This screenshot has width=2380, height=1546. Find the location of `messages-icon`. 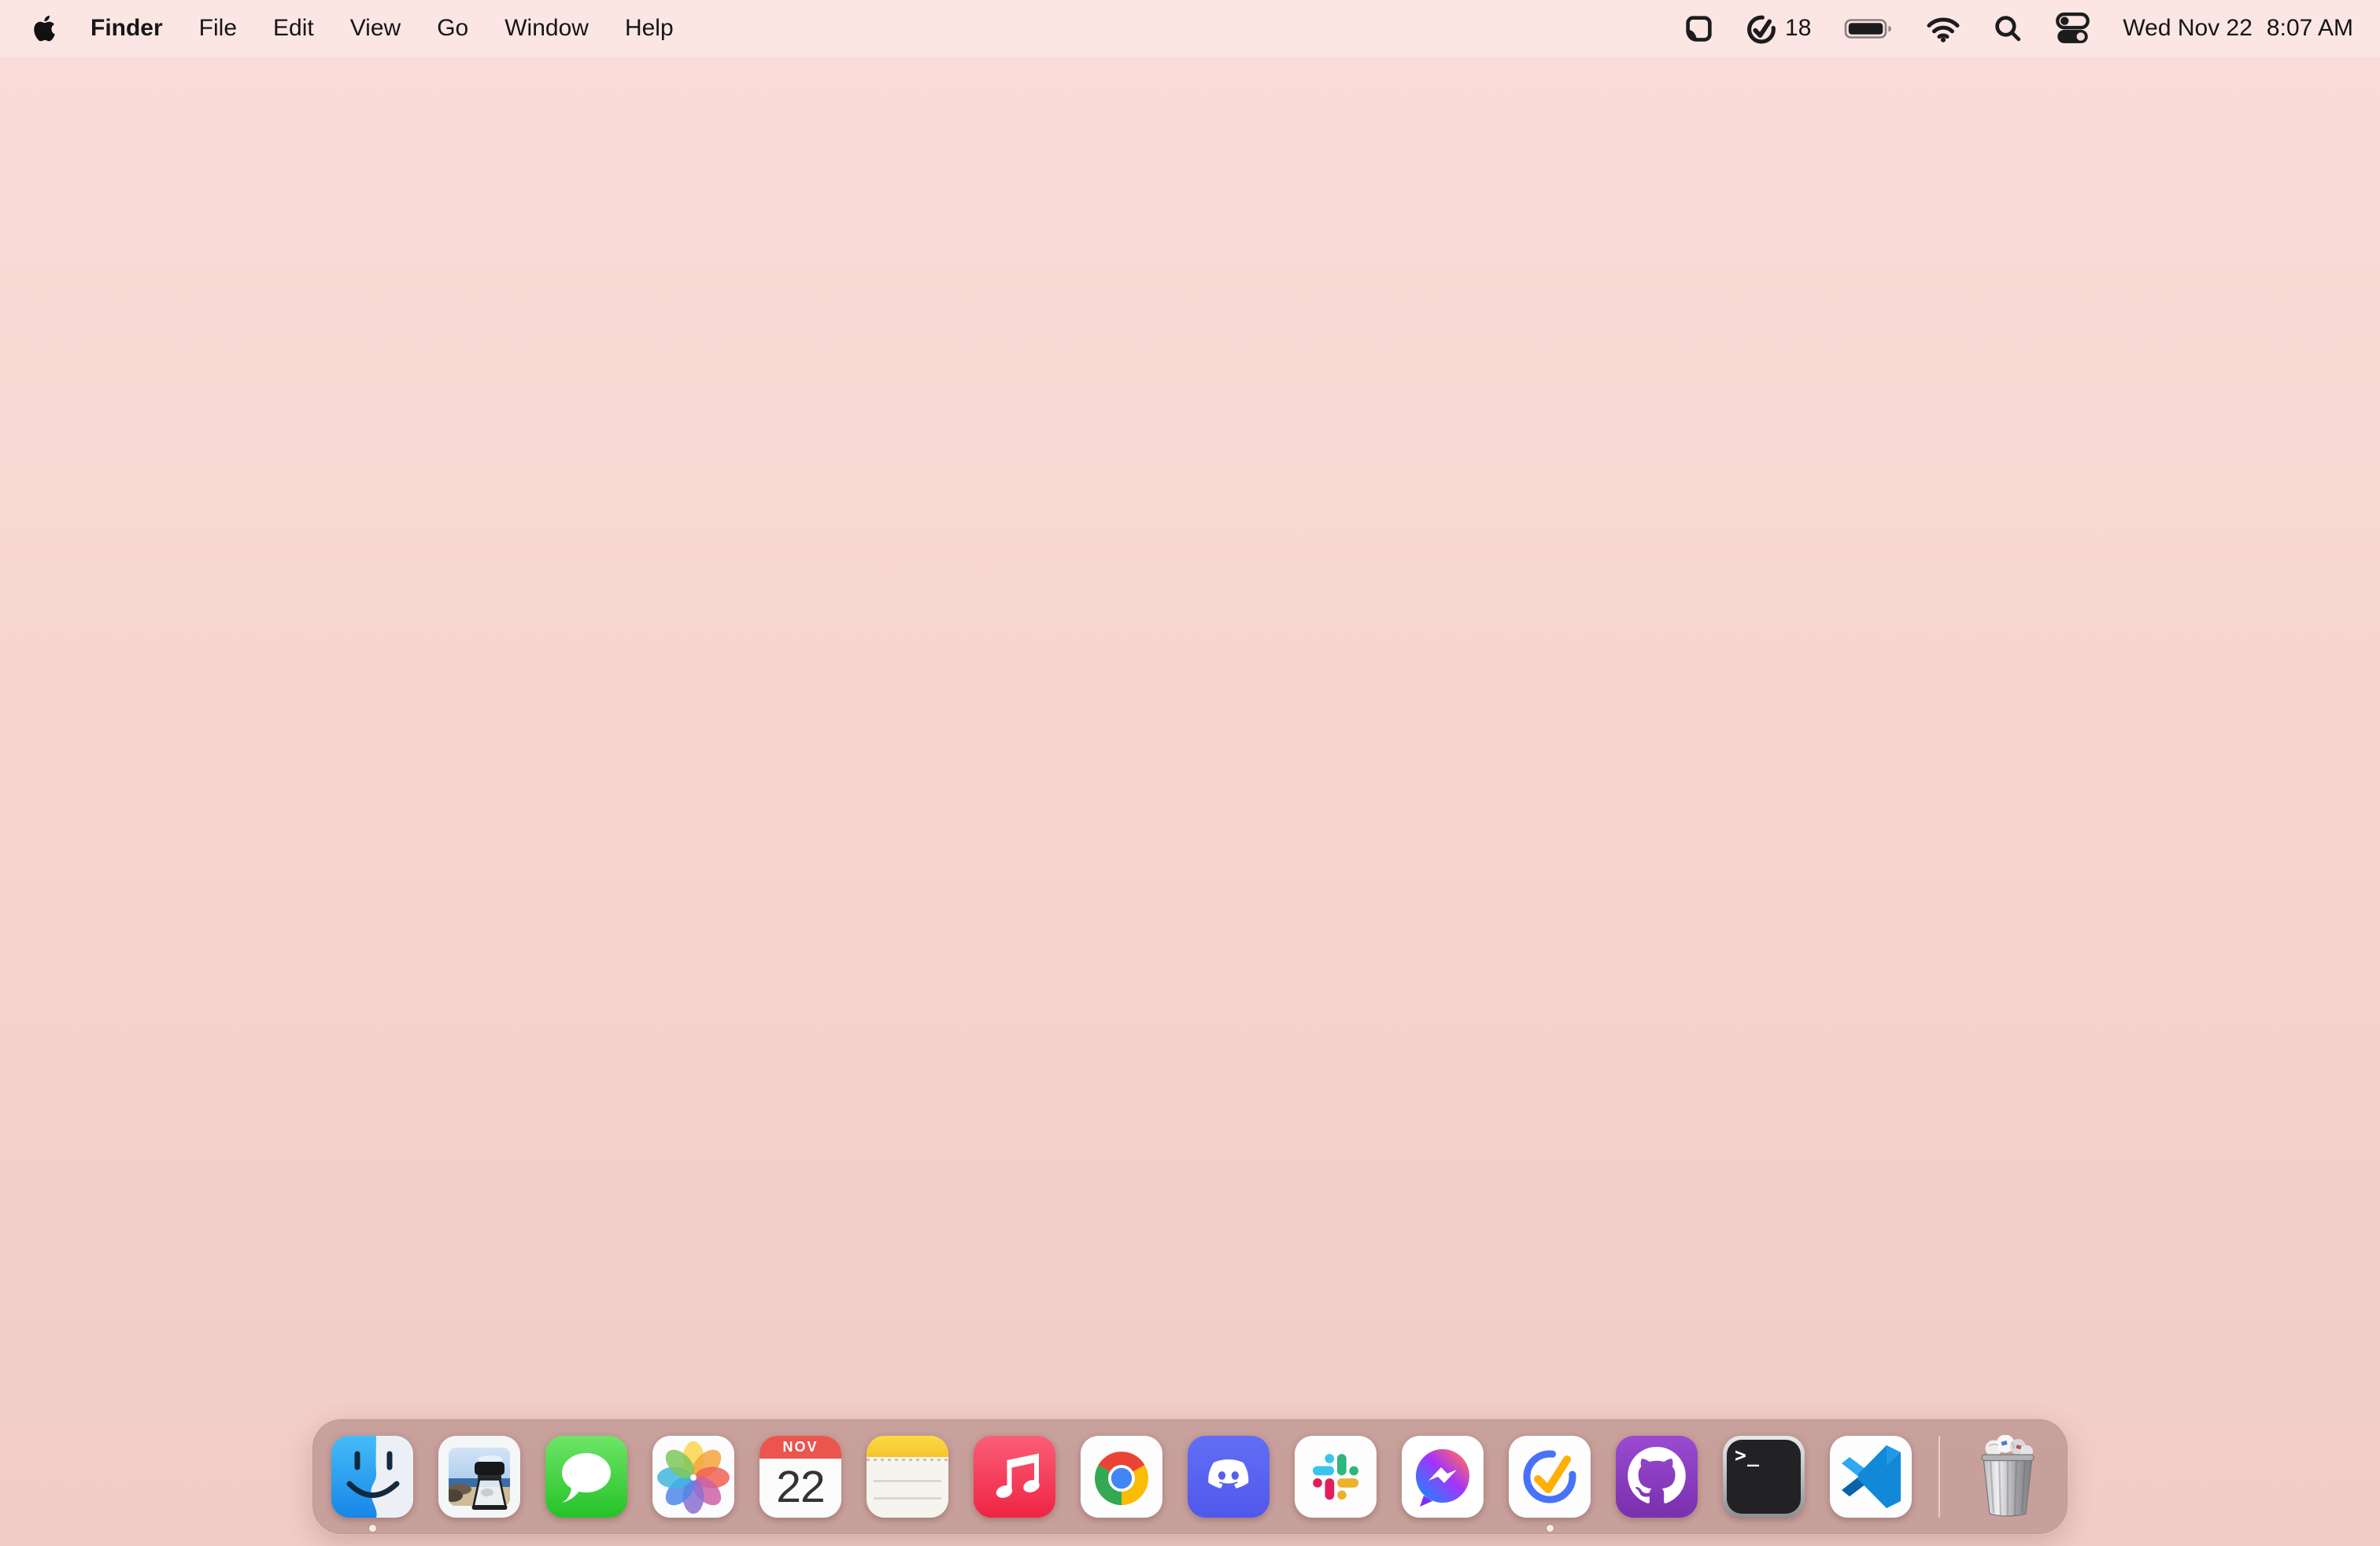

messages-icon is located at coordinates (586, 1477).